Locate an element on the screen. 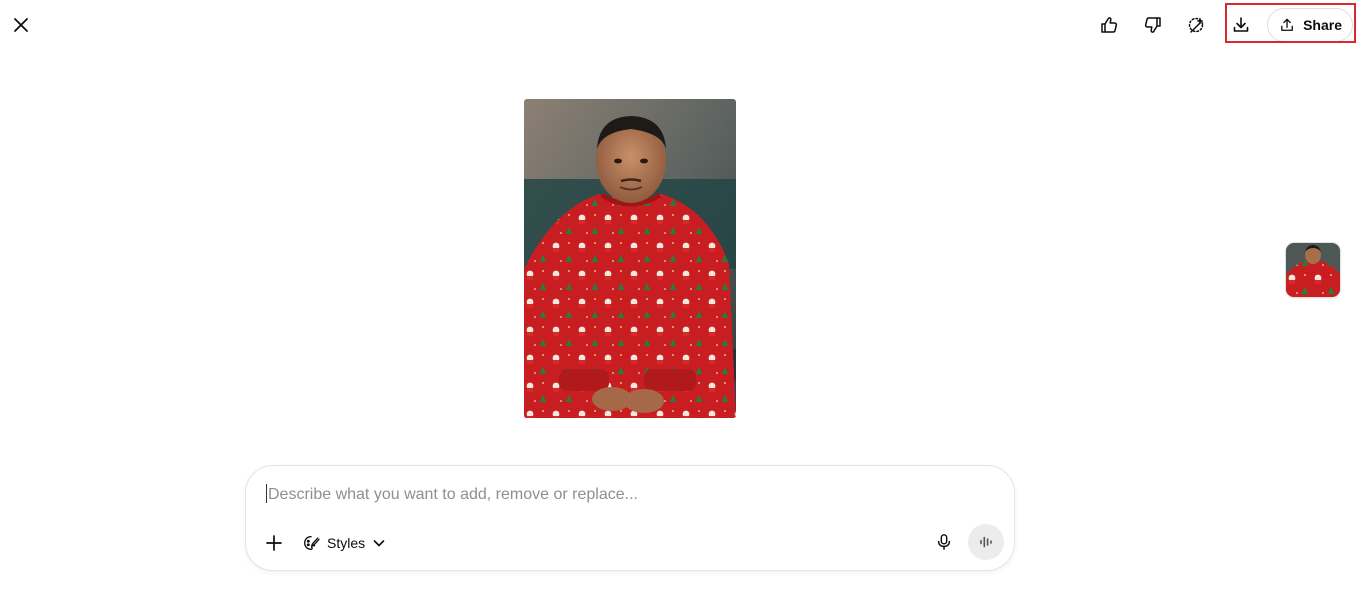 This screenshot has width=1359, height=600. close-icon is located at coordinates (21, 25).